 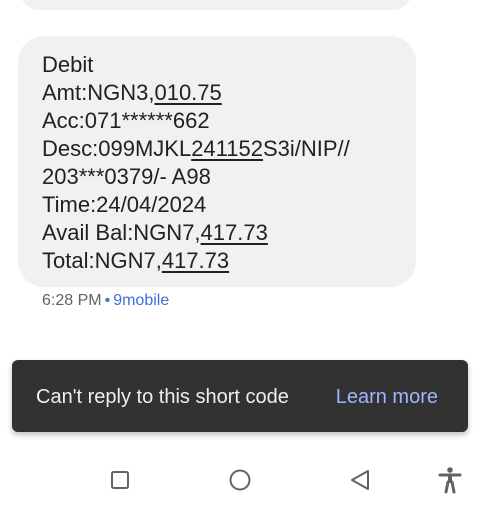 I want to click on accessibility-button, so click(x=450, y=480).